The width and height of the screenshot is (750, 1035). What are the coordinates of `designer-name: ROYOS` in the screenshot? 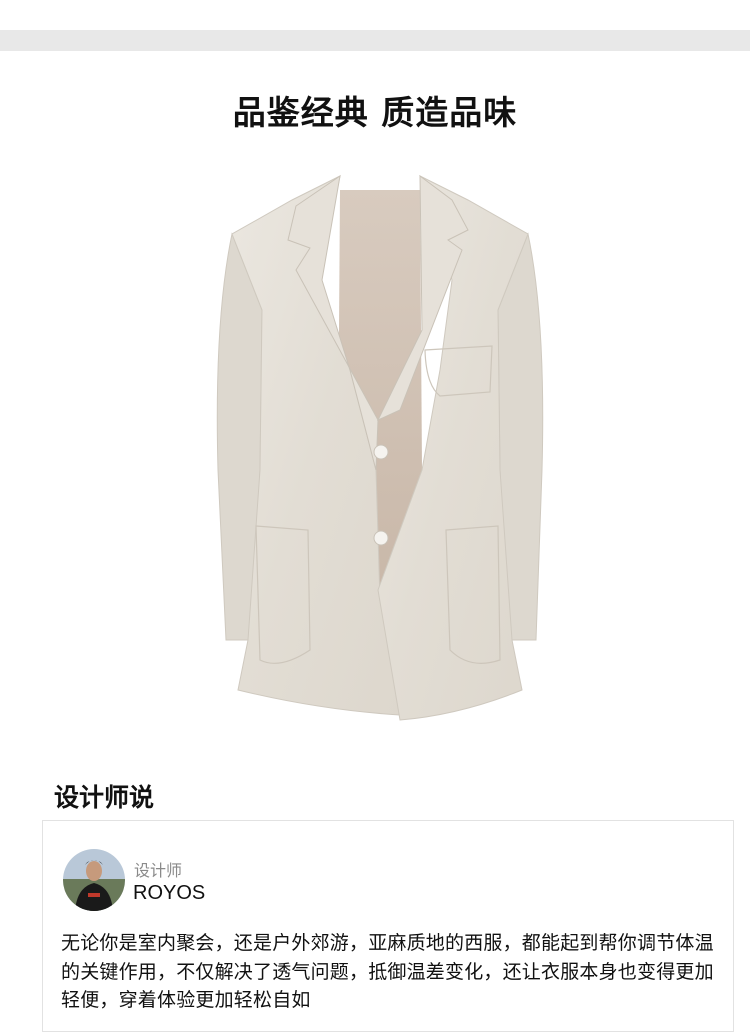 It's located at (169, 893).